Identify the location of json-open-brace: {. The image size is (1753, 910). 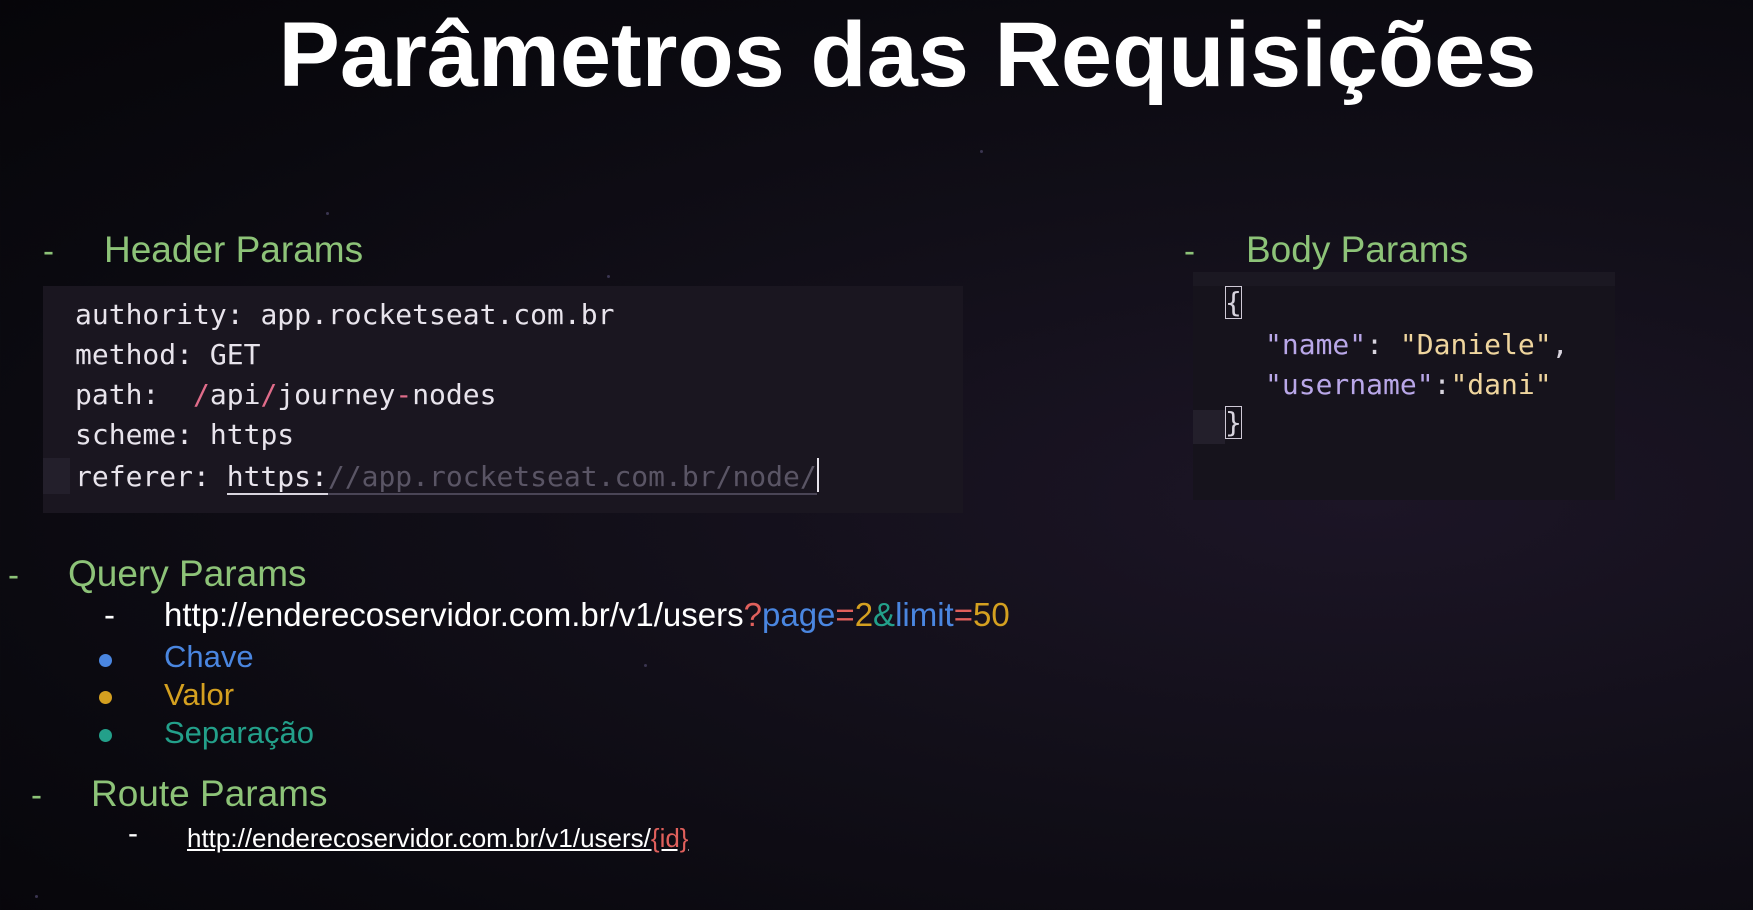
(1233, 302).